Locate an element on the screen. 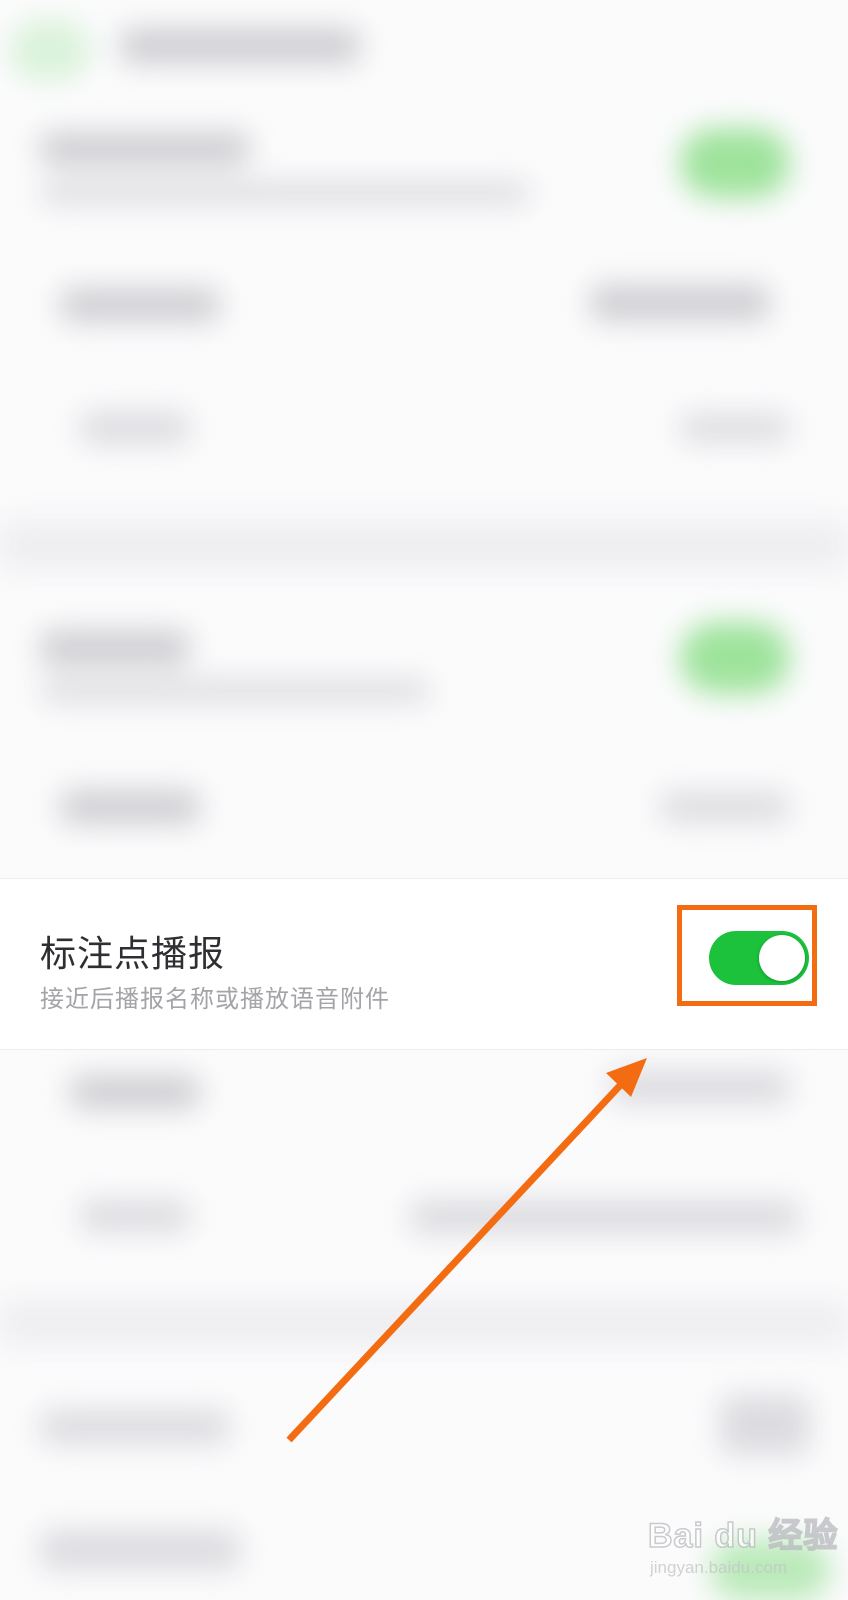  baidu-jingyan-watermark: Bai du 经验 jingyan.baidu.com is located at coordinates (742, 1548).